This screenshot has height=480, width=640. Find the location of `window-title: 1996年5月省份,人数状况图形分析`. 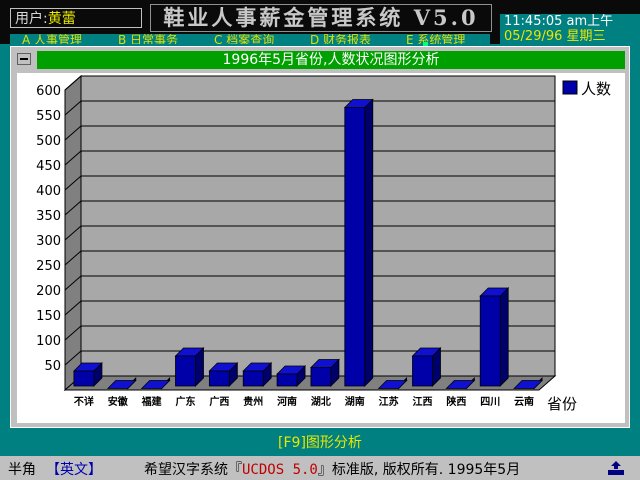

window-title: 1996年5月省份,人数状况图形分析 is located at coordinates (331, 60).